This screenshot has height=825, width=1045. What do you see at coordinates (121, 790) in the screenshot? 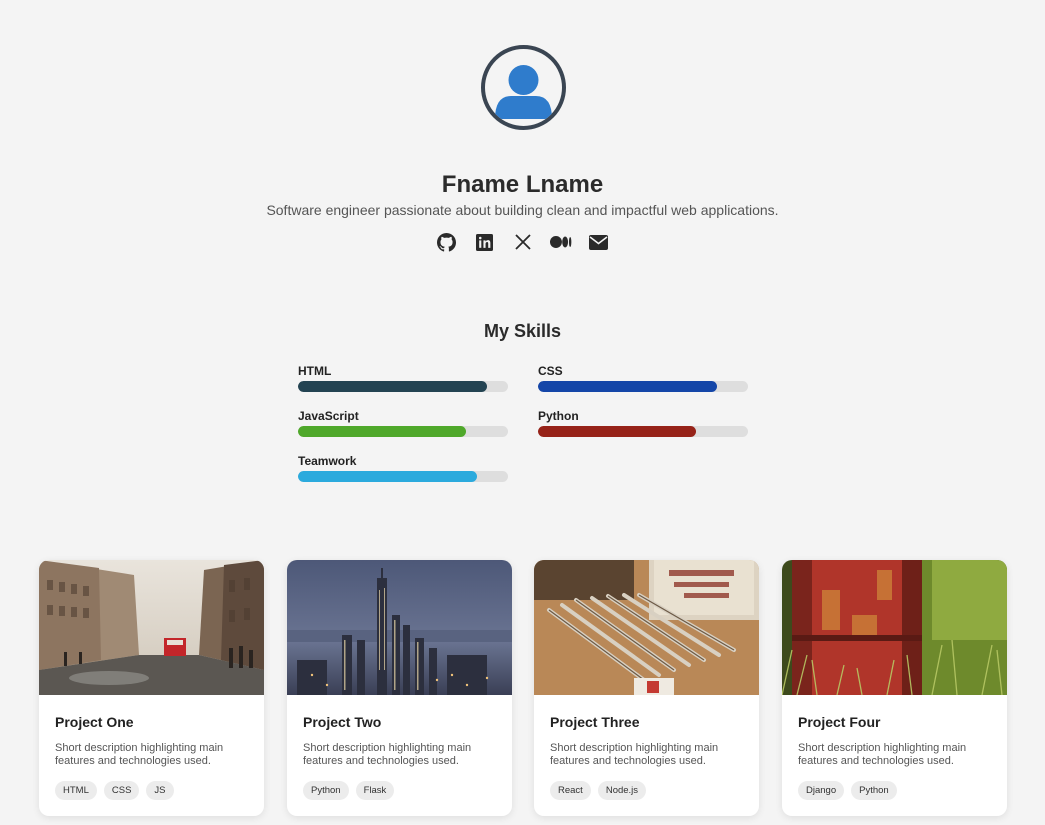
I see `tech-tag: CSS` at bounding box center [121, 790].